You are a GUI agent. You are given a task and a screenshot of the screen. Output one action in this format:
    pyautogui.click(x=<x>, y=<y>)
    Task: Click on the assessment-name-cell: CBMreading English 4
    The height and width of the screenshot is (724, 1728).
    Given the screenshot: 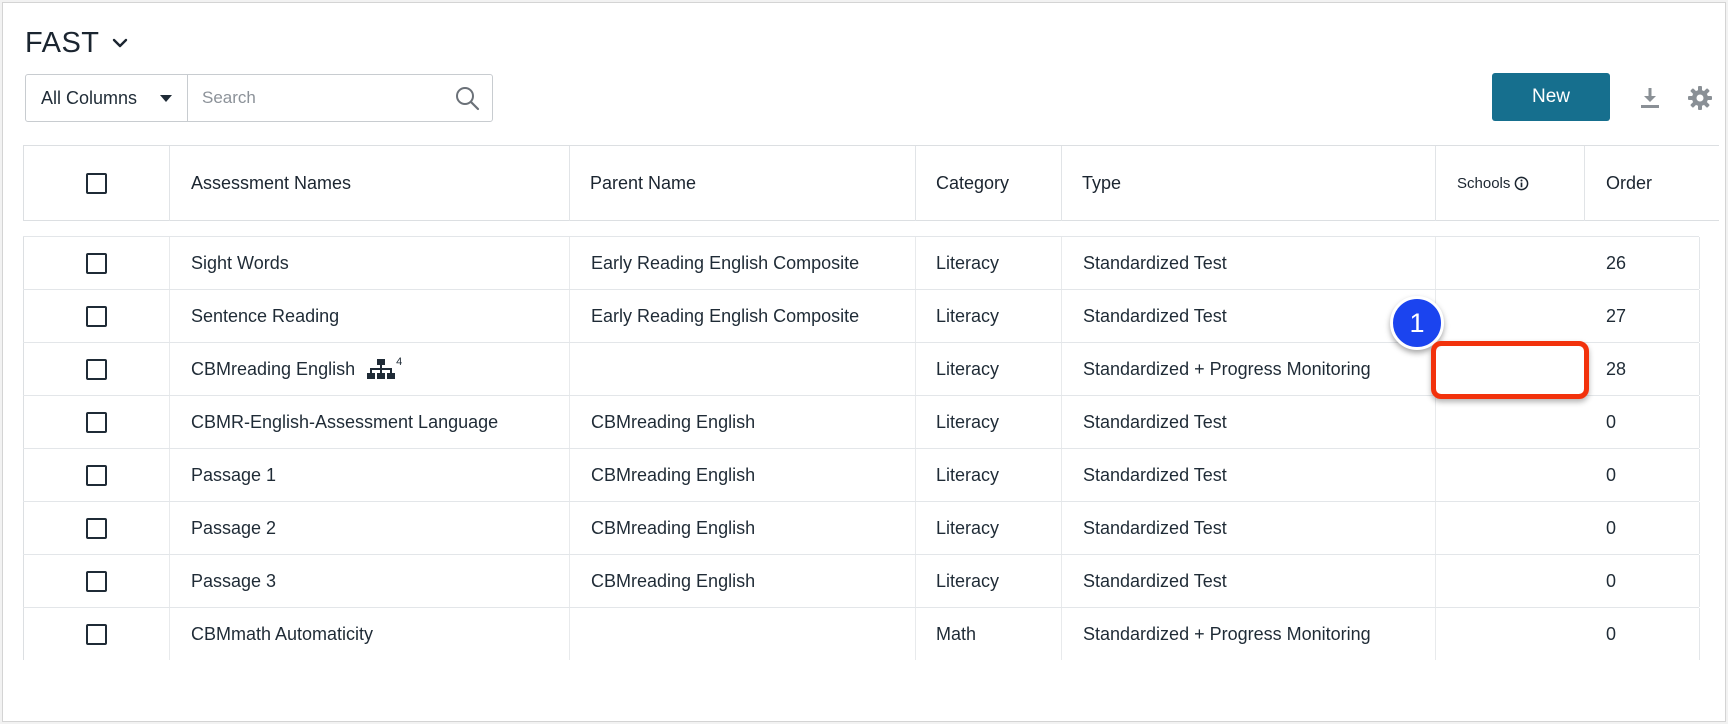 What is the action you would take?
    pyautogui.click(x=369, y=369)
    